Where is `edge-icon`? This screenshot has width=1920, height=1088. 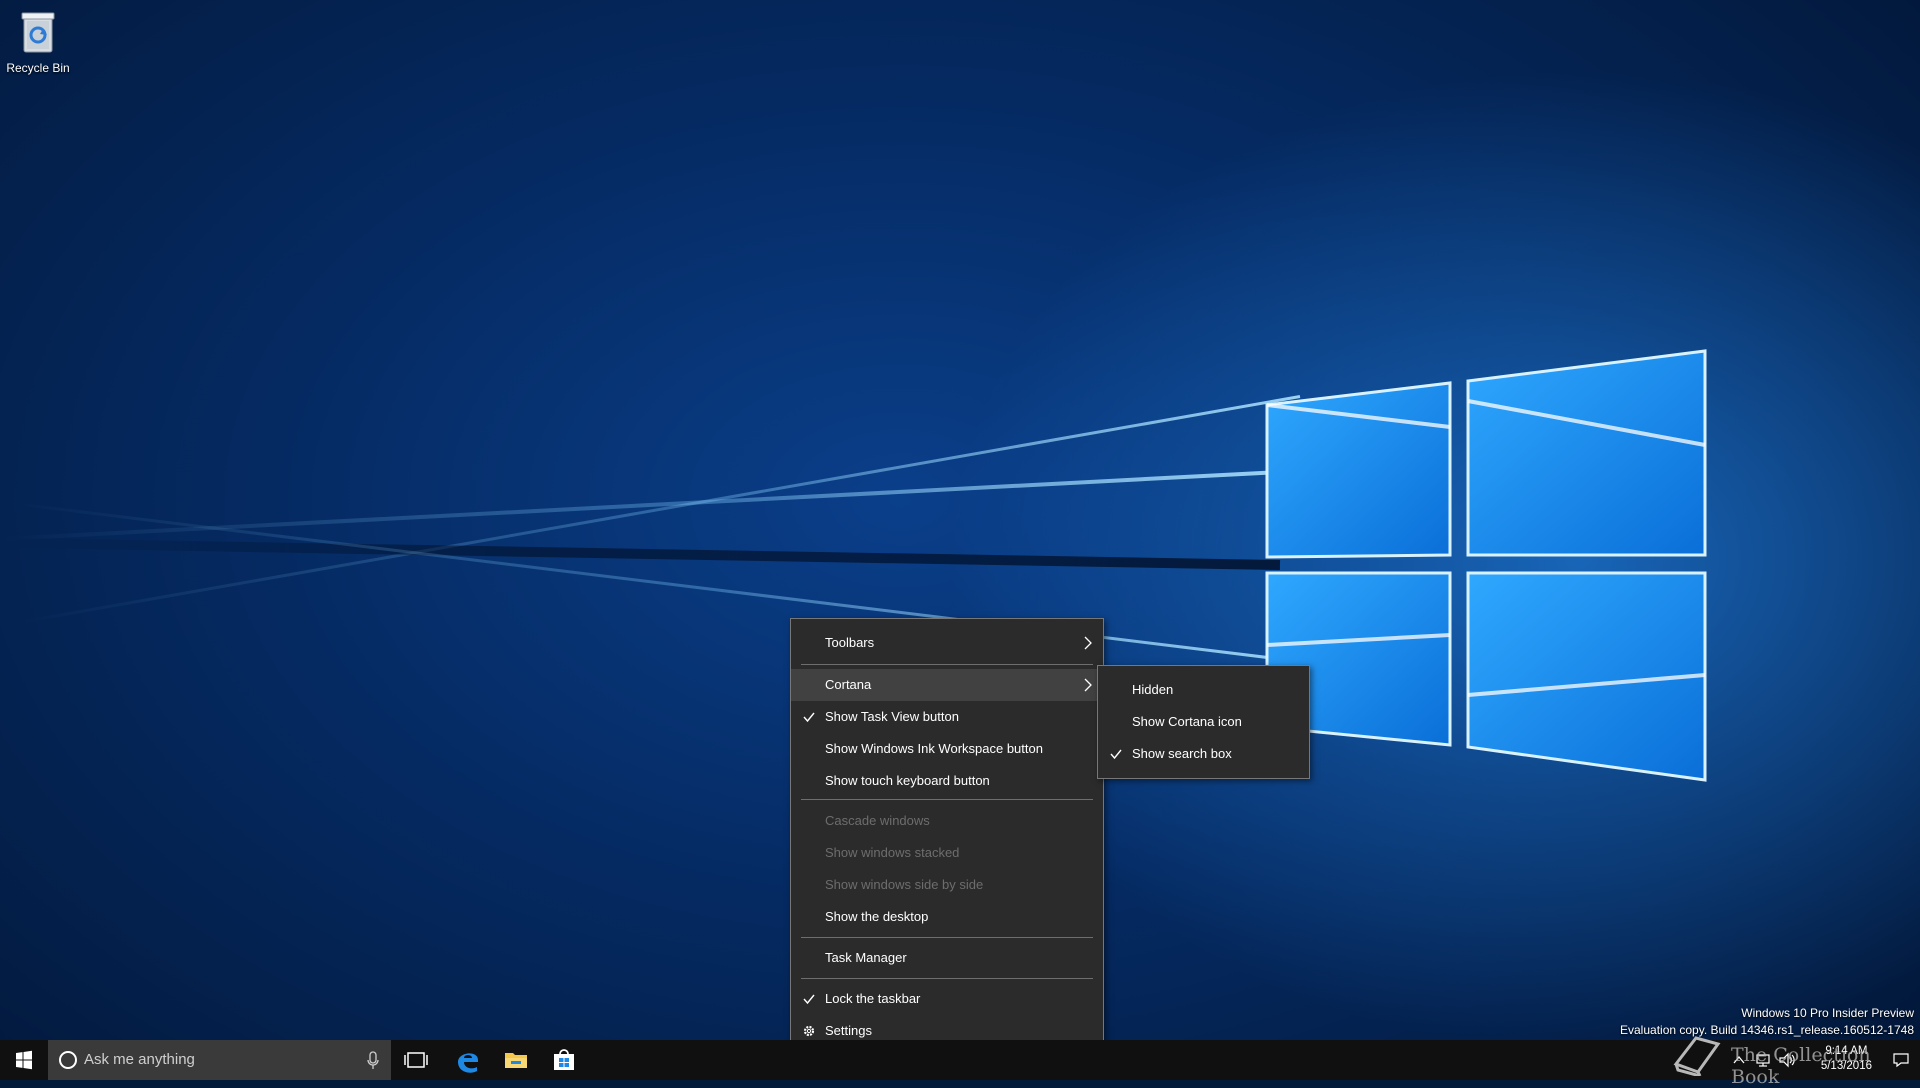 edge-icon is located at coordinates (468, 1063).